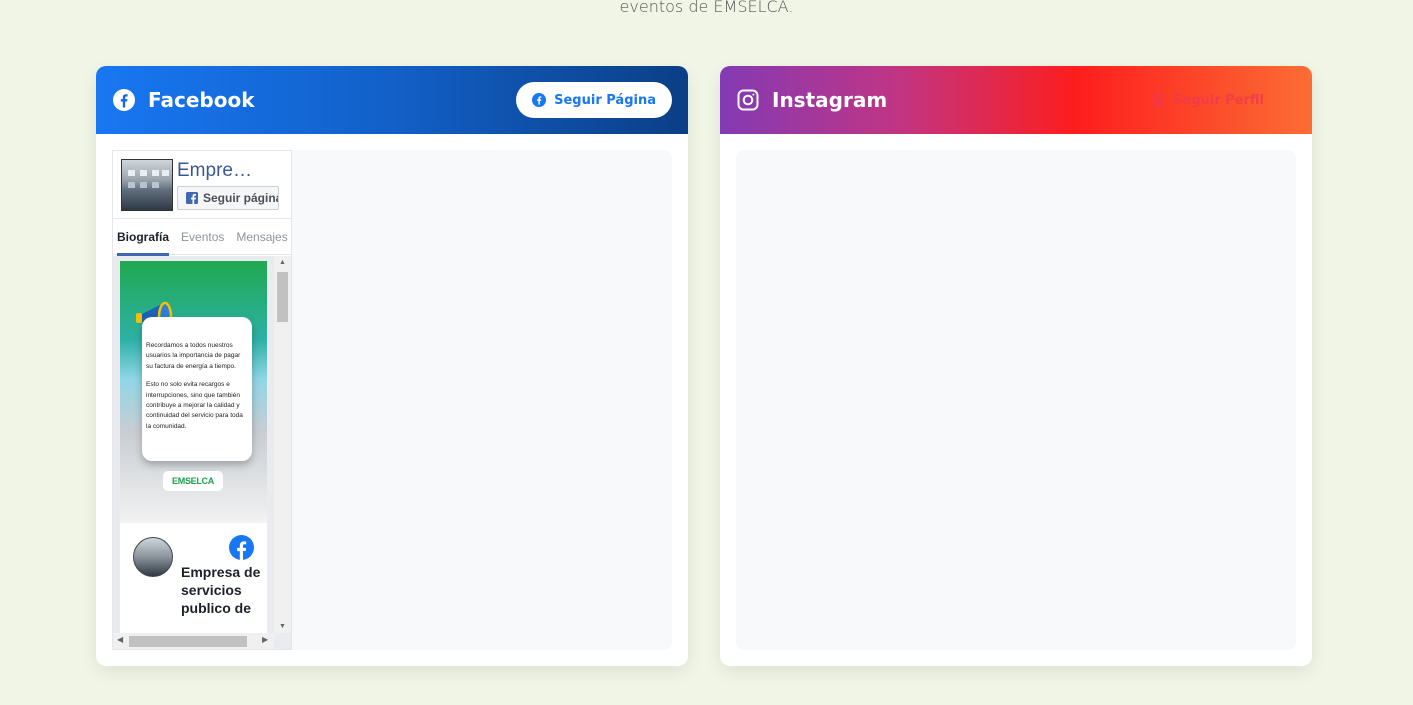 Image resolution: width=1413 pixels, height=705 pixels. Describe the element at coordinates (282, 297) in the screenshot. I see `vertical-scroll-thumb` at that location.